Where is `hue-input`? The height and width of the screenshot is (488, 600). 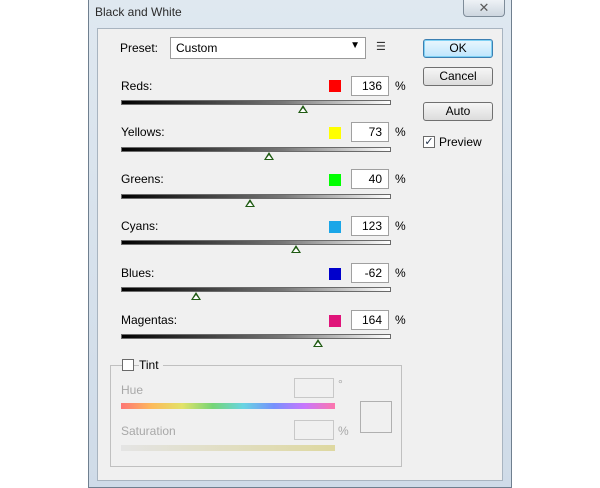 hue-input is located at coordinates (314, 388).